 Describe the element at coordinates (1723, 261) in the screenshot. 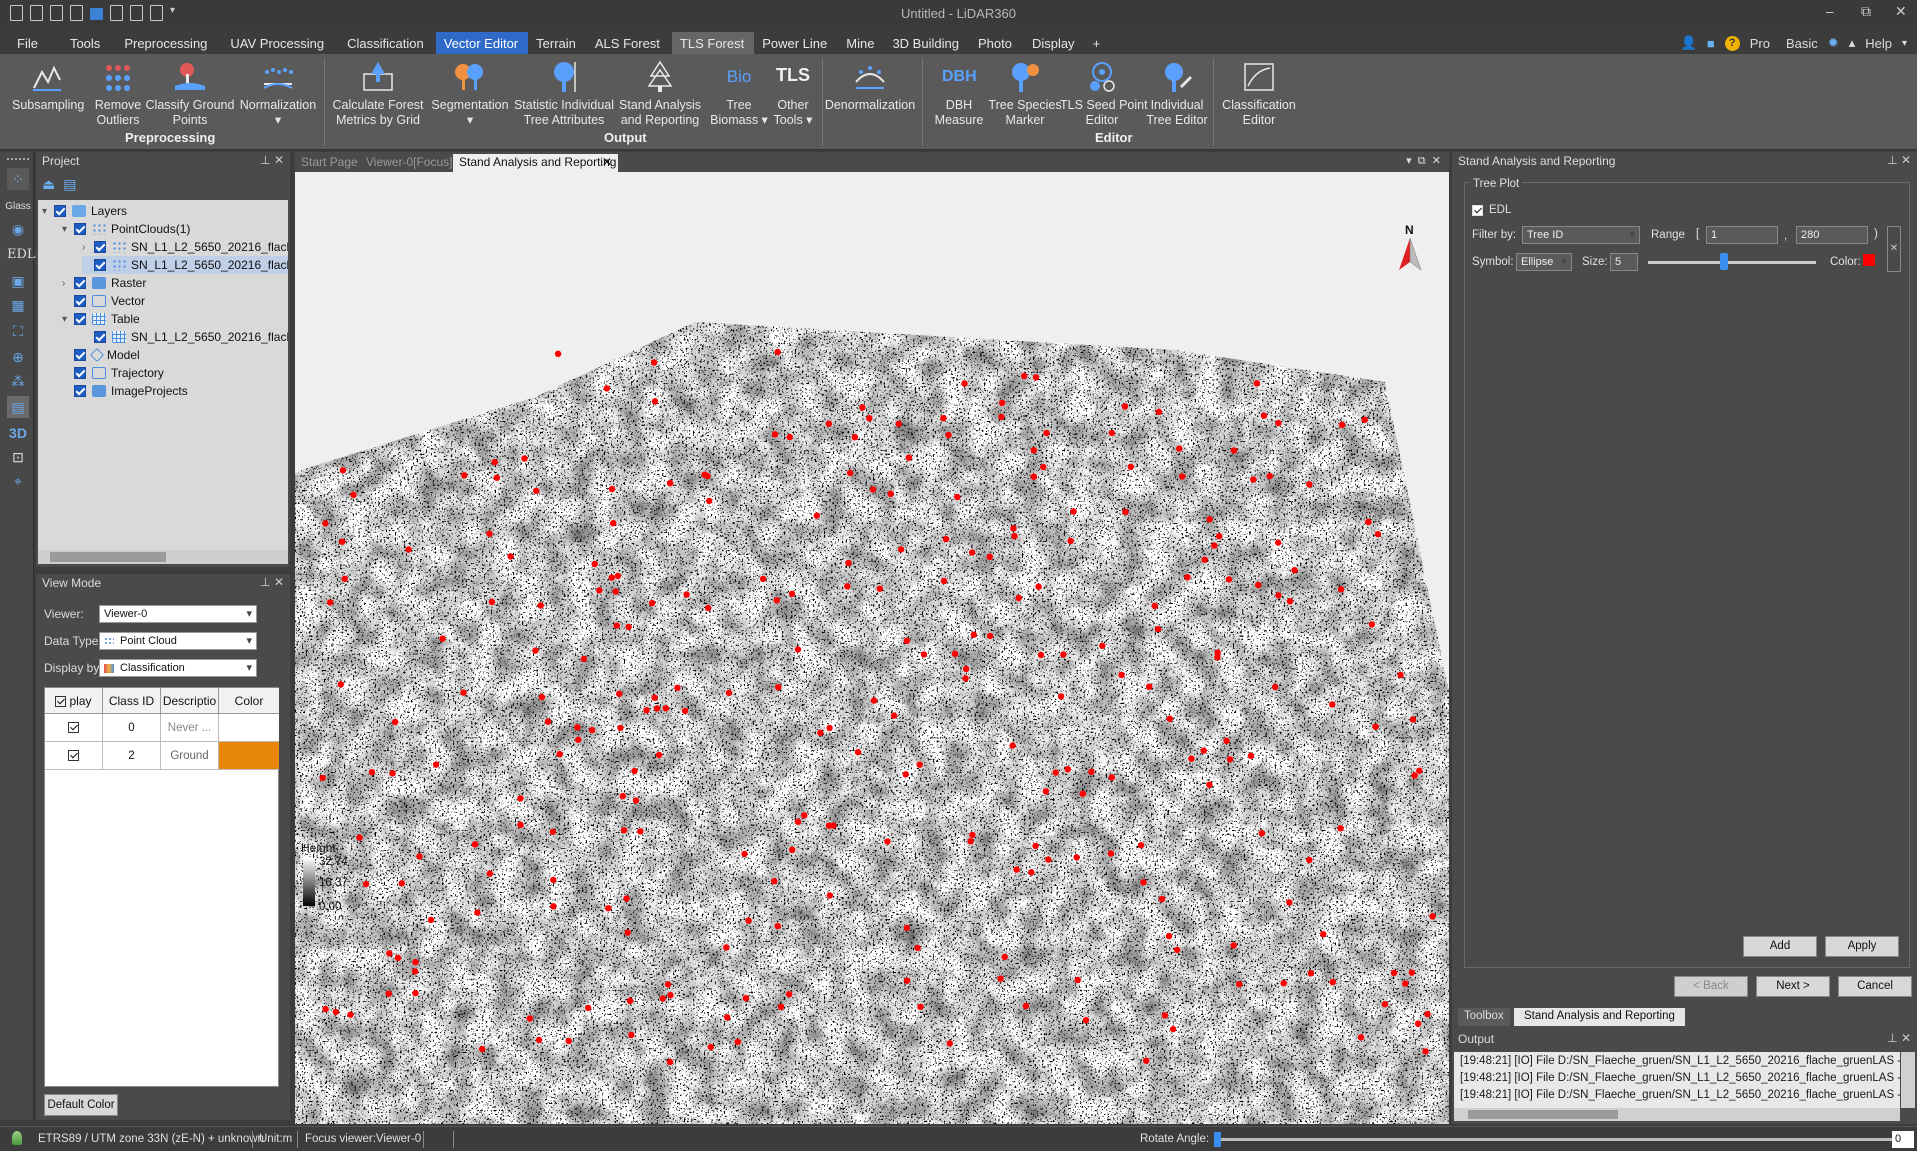

I see `size-slider-thumb` at that location.